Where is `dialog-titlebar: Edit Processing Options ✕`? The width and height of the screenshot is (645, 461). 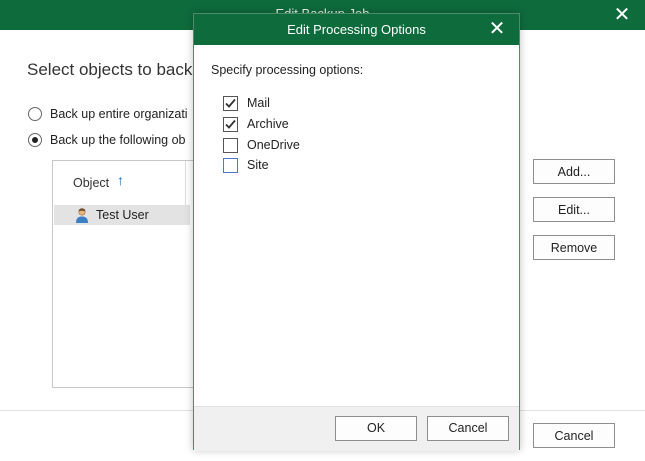 dialog-titlebar: Edit Processing Options ✕ is located at coordinates (356, 29).